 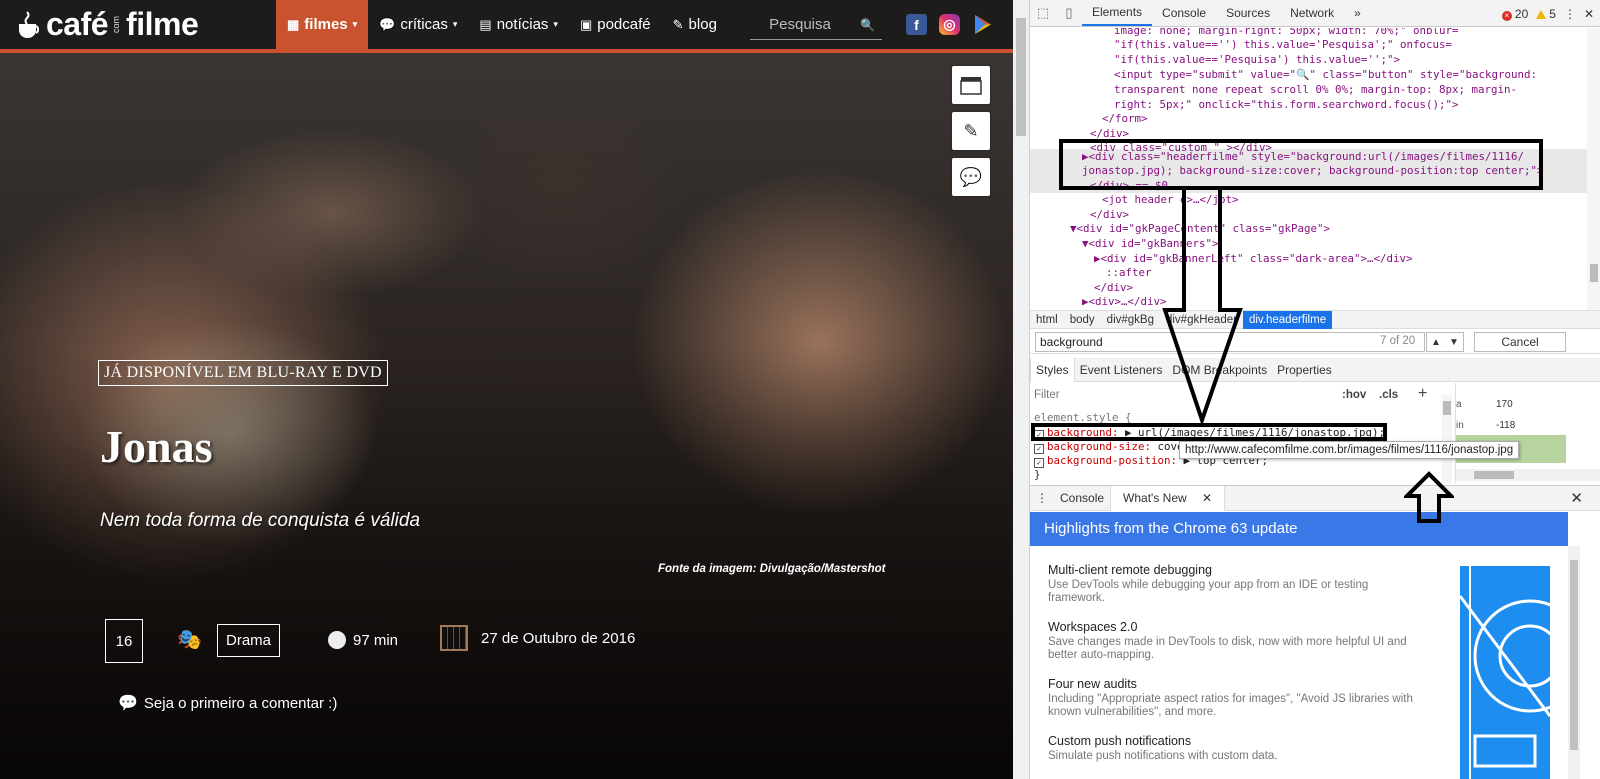 I want to click on close-drawer-icon: ✕, so click(x=1576, y=498).